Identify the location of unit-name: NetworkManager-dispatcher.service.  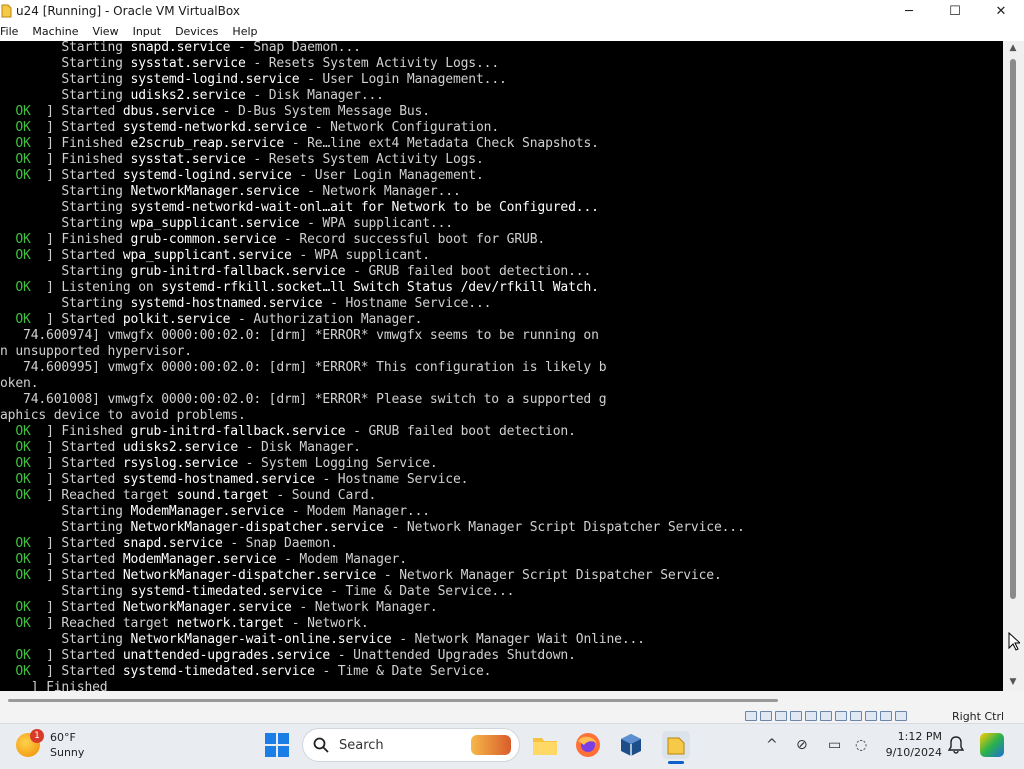
(257, 527).